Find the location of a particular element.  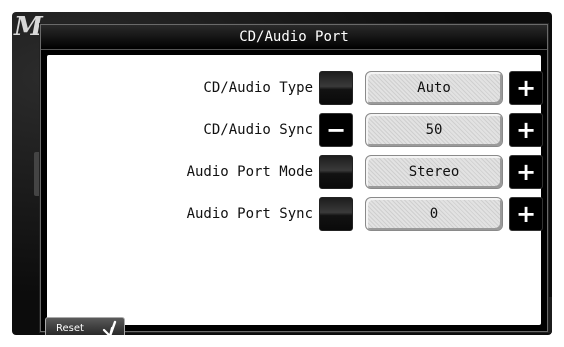

setting-label: Audio Port Mode is located at coordinates (249, 172).